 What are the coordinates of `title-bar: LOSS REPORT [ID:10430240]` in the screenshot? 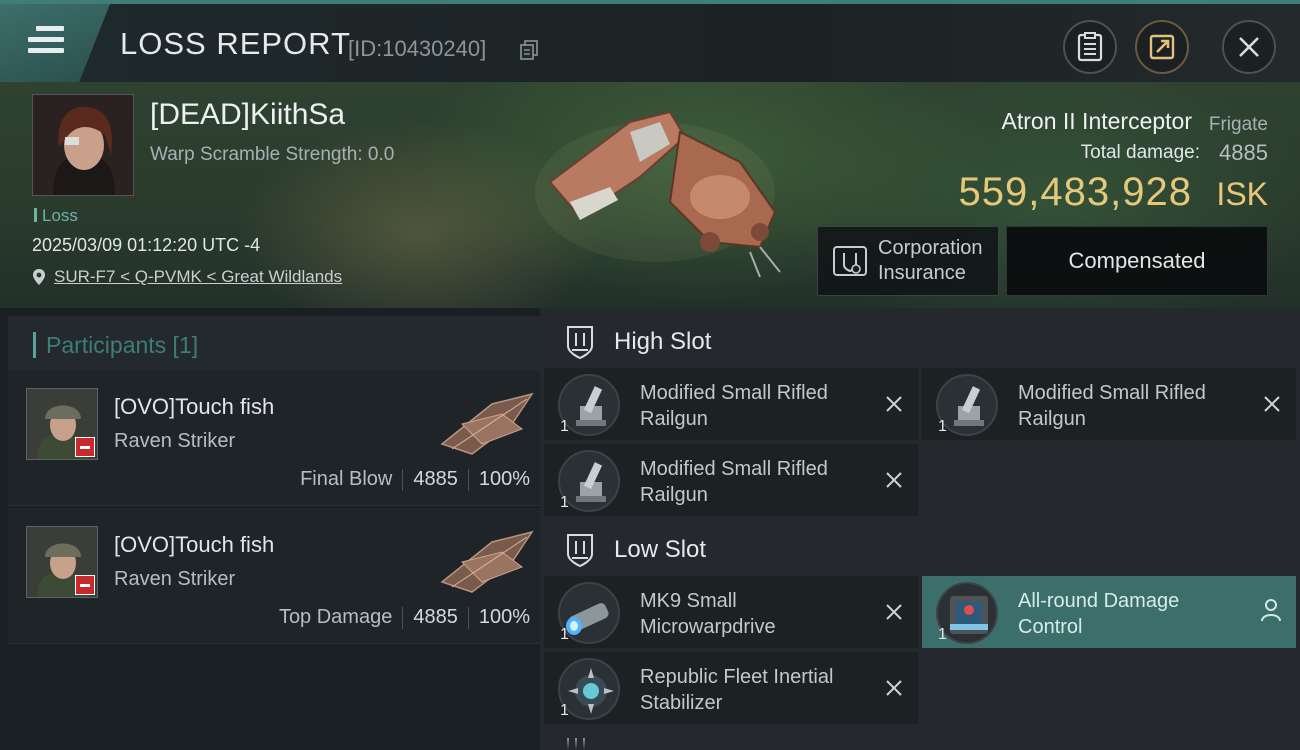 It's located at (650, 41).